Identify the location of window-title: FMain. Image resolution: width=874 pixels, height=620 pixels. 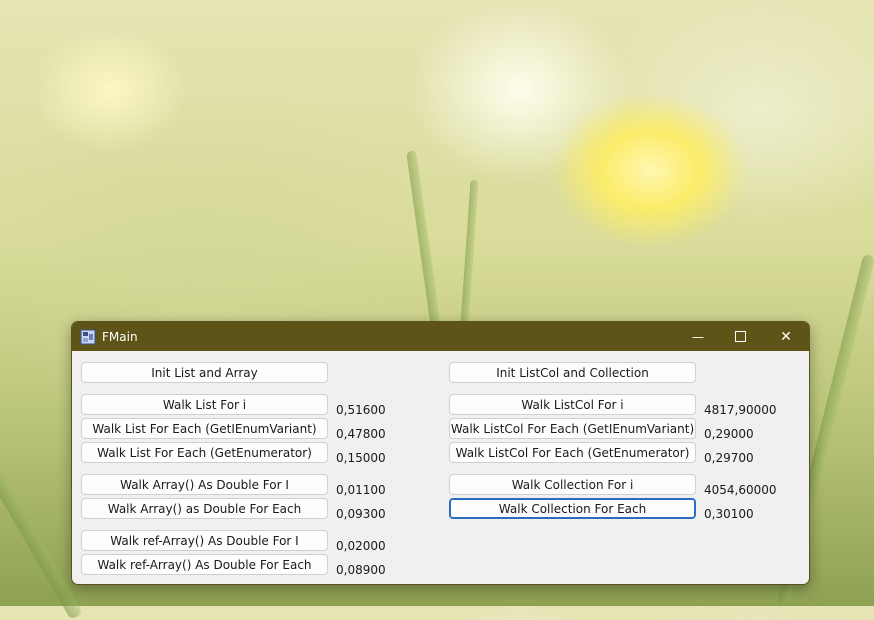
(120, 336).